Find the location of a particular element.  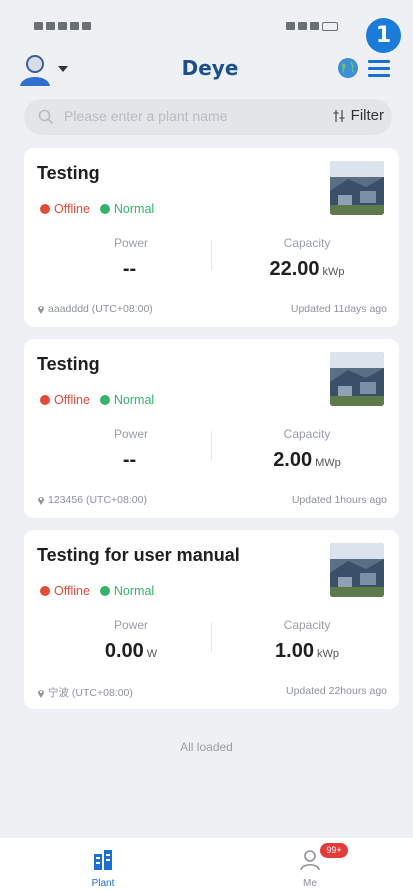

capacity-value: 2.00 MWp is located at coordinates (307, 460).